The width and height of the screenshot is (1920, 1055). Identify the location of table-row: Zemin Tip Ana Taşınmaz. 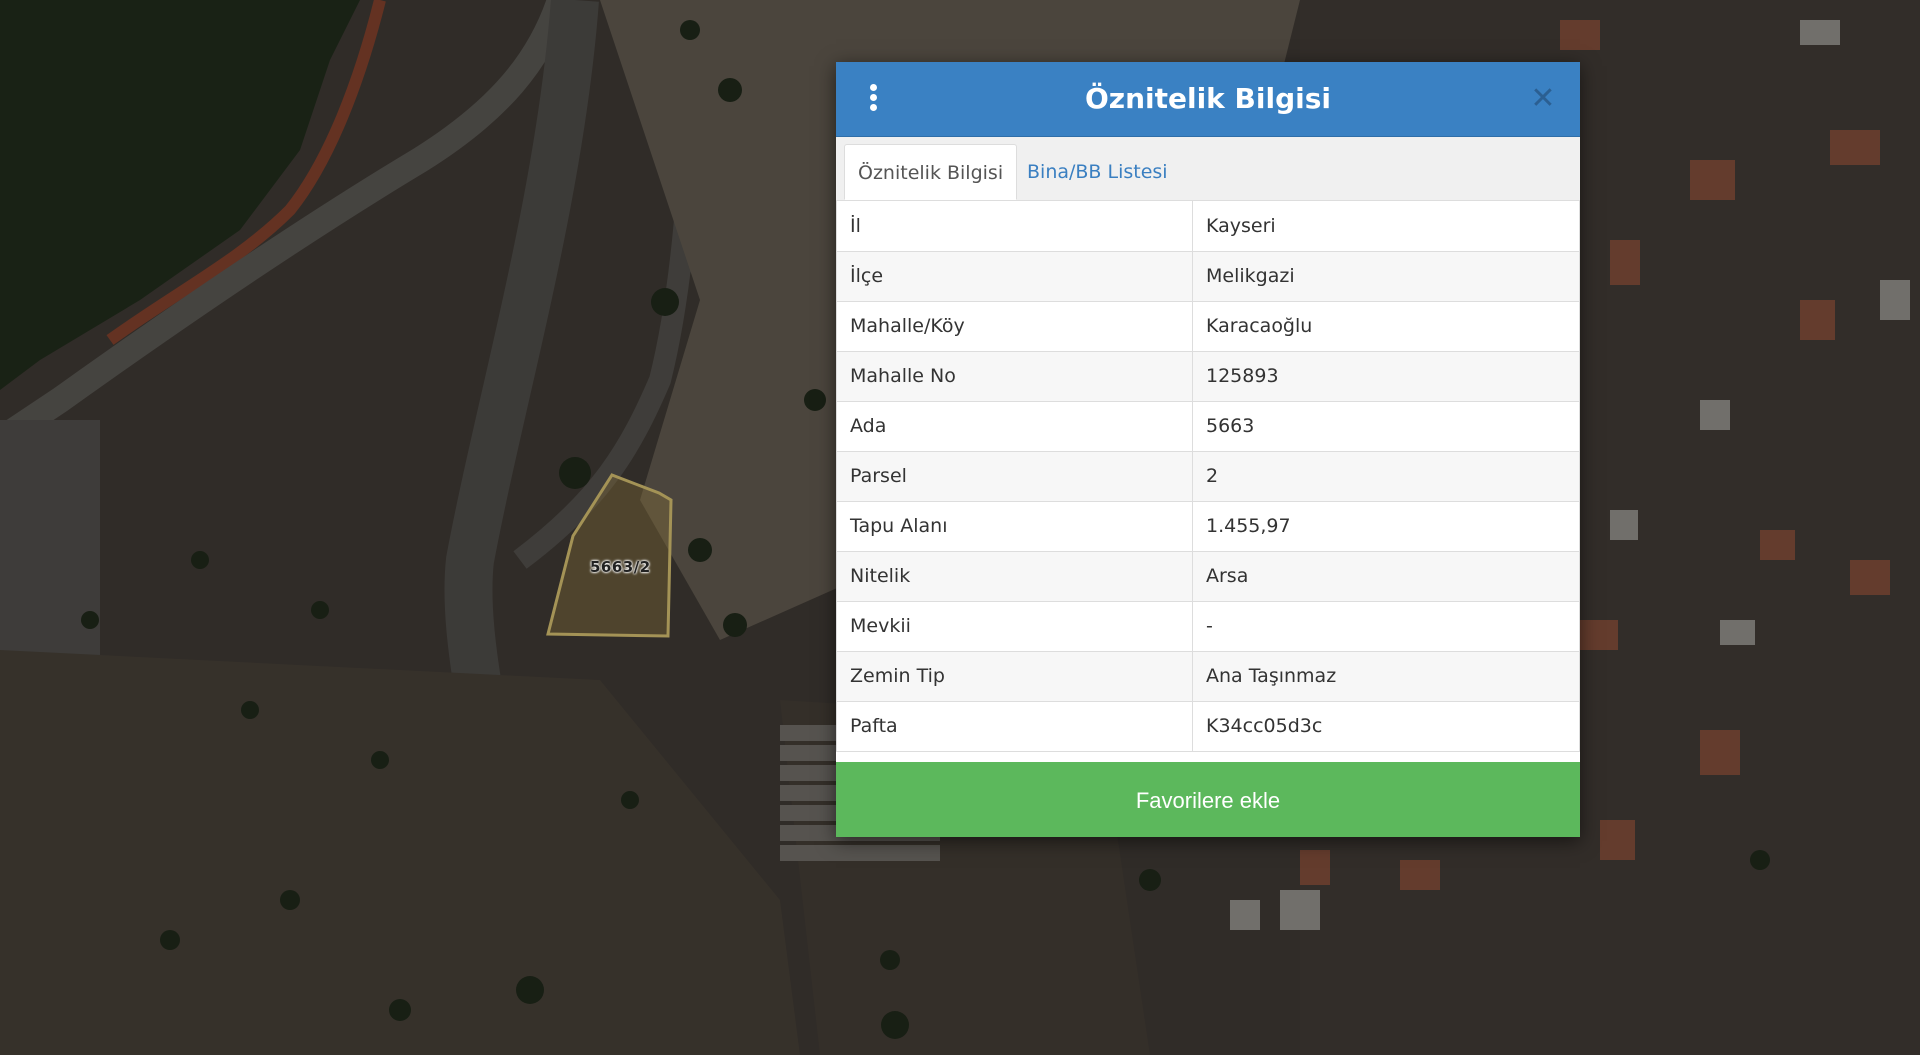
(1208, 676).